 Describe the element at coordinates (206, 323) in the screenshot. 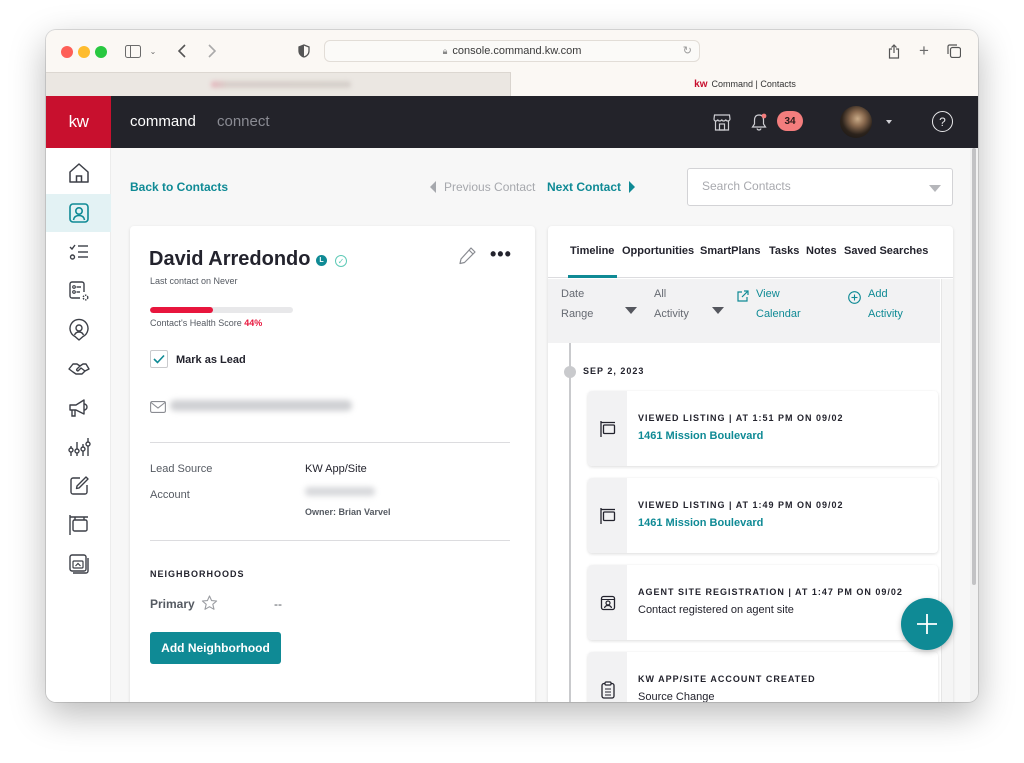

I see `health-score-label: Contact's Health Score 44%` at that location.